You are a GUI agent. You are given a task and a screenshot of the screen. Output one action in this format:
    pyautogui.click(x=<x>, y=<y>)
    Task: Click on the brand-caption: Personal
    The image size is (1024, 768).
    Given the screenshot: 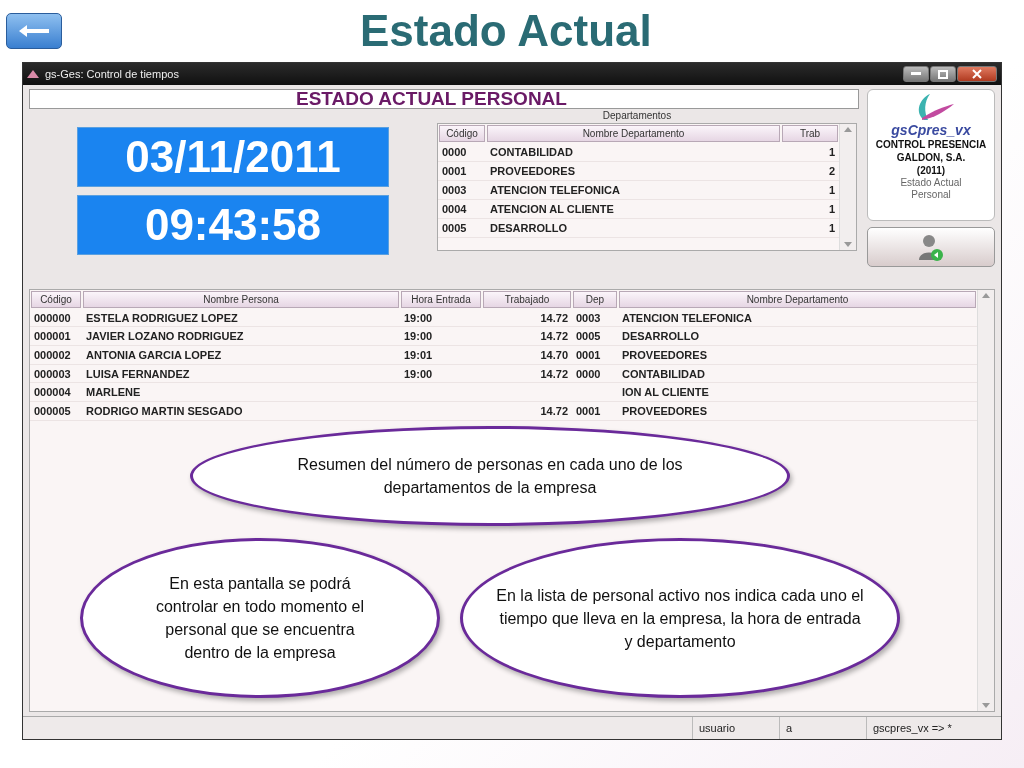 What is the action you would take?
    pyautogui.click(x=931, y=195)
    